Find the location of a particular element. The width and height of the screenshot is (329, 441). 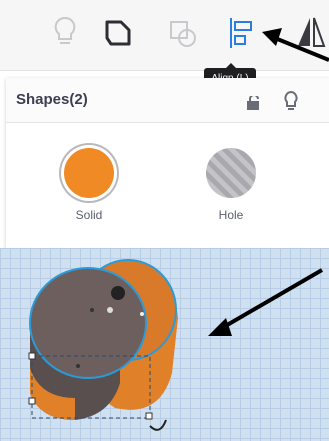

light-bulb-icon is located at coordinates (291, 101).